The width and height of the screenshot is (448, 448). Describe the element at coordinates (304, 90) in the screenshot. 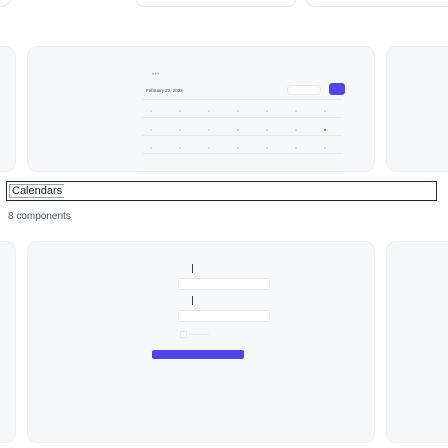

I see `calendar-search-input` at that location.